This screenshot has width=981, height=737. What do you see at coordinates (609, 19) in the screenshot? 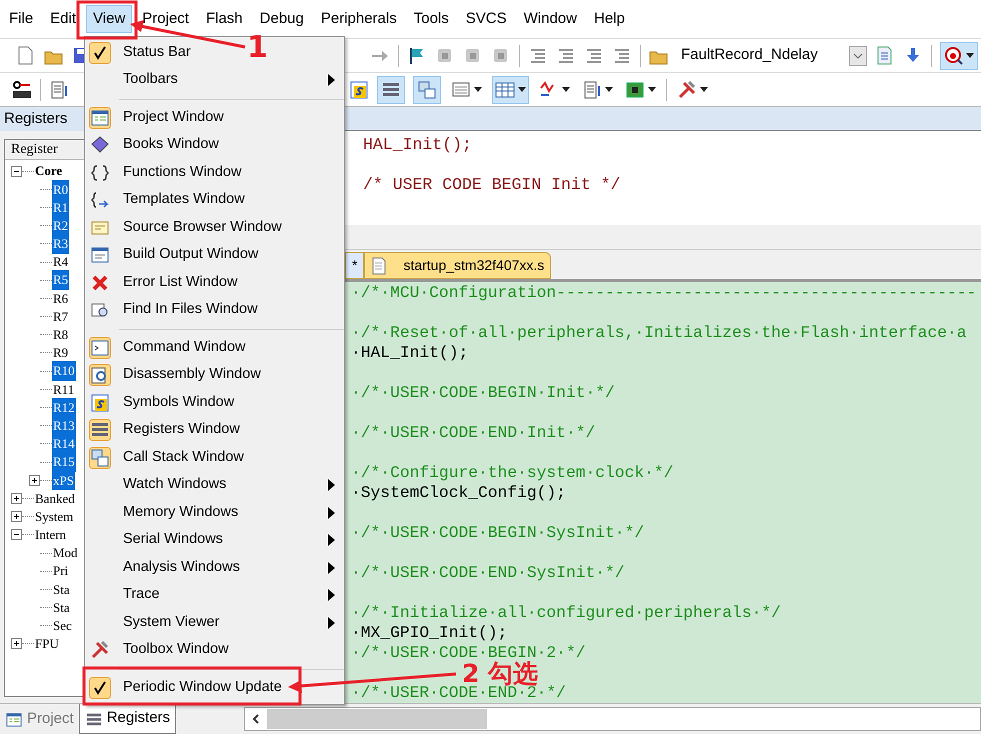
I see `menu-item: Help` at bounding box center [609, 19].